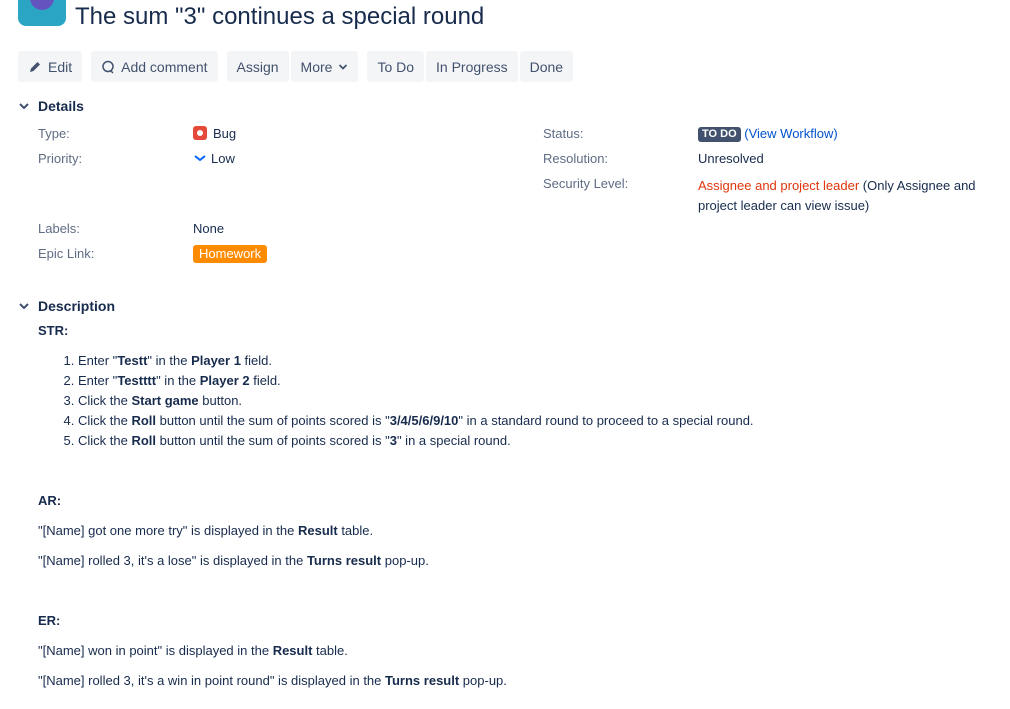 The image size is (1010, 709). I want to click on todo-transition-button: To Do, so click(396, 66).